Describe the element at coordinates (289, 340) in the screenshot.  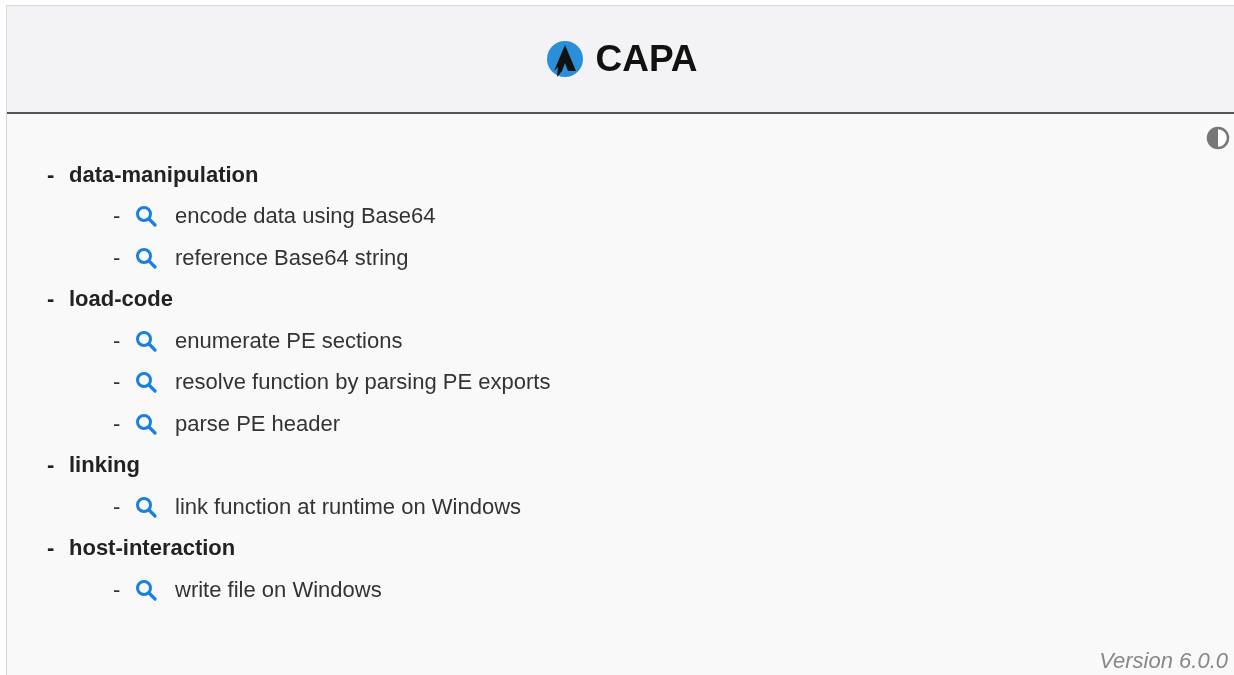
I see `capability-label: enumerate PE sections` at that location.